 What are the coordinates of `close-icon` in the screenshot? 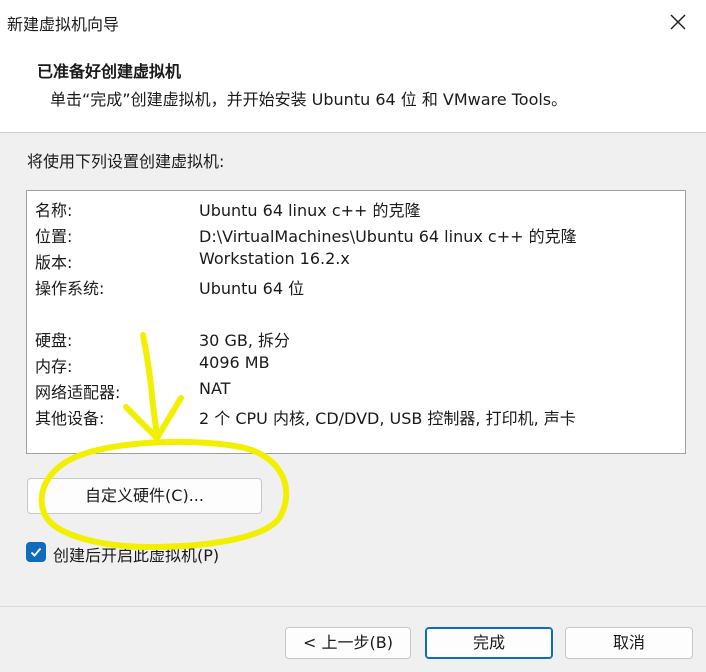 It's located at (678, 22).